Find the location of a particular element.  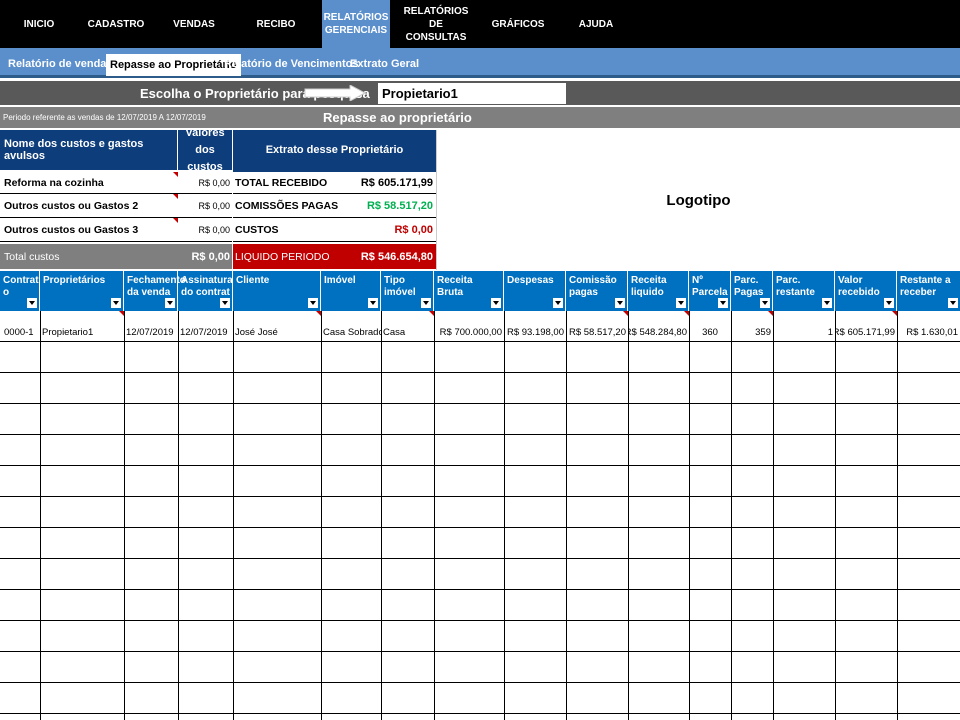

total-costs-label: Total custos is located at coordinates (89, 256).